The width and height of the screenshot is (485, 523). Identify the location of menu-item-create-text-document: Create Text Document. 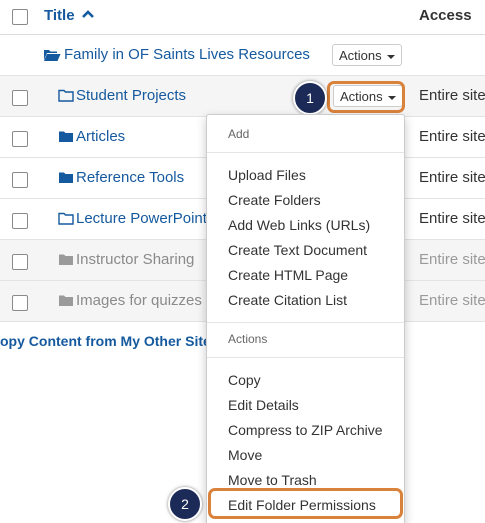
(297, 250).